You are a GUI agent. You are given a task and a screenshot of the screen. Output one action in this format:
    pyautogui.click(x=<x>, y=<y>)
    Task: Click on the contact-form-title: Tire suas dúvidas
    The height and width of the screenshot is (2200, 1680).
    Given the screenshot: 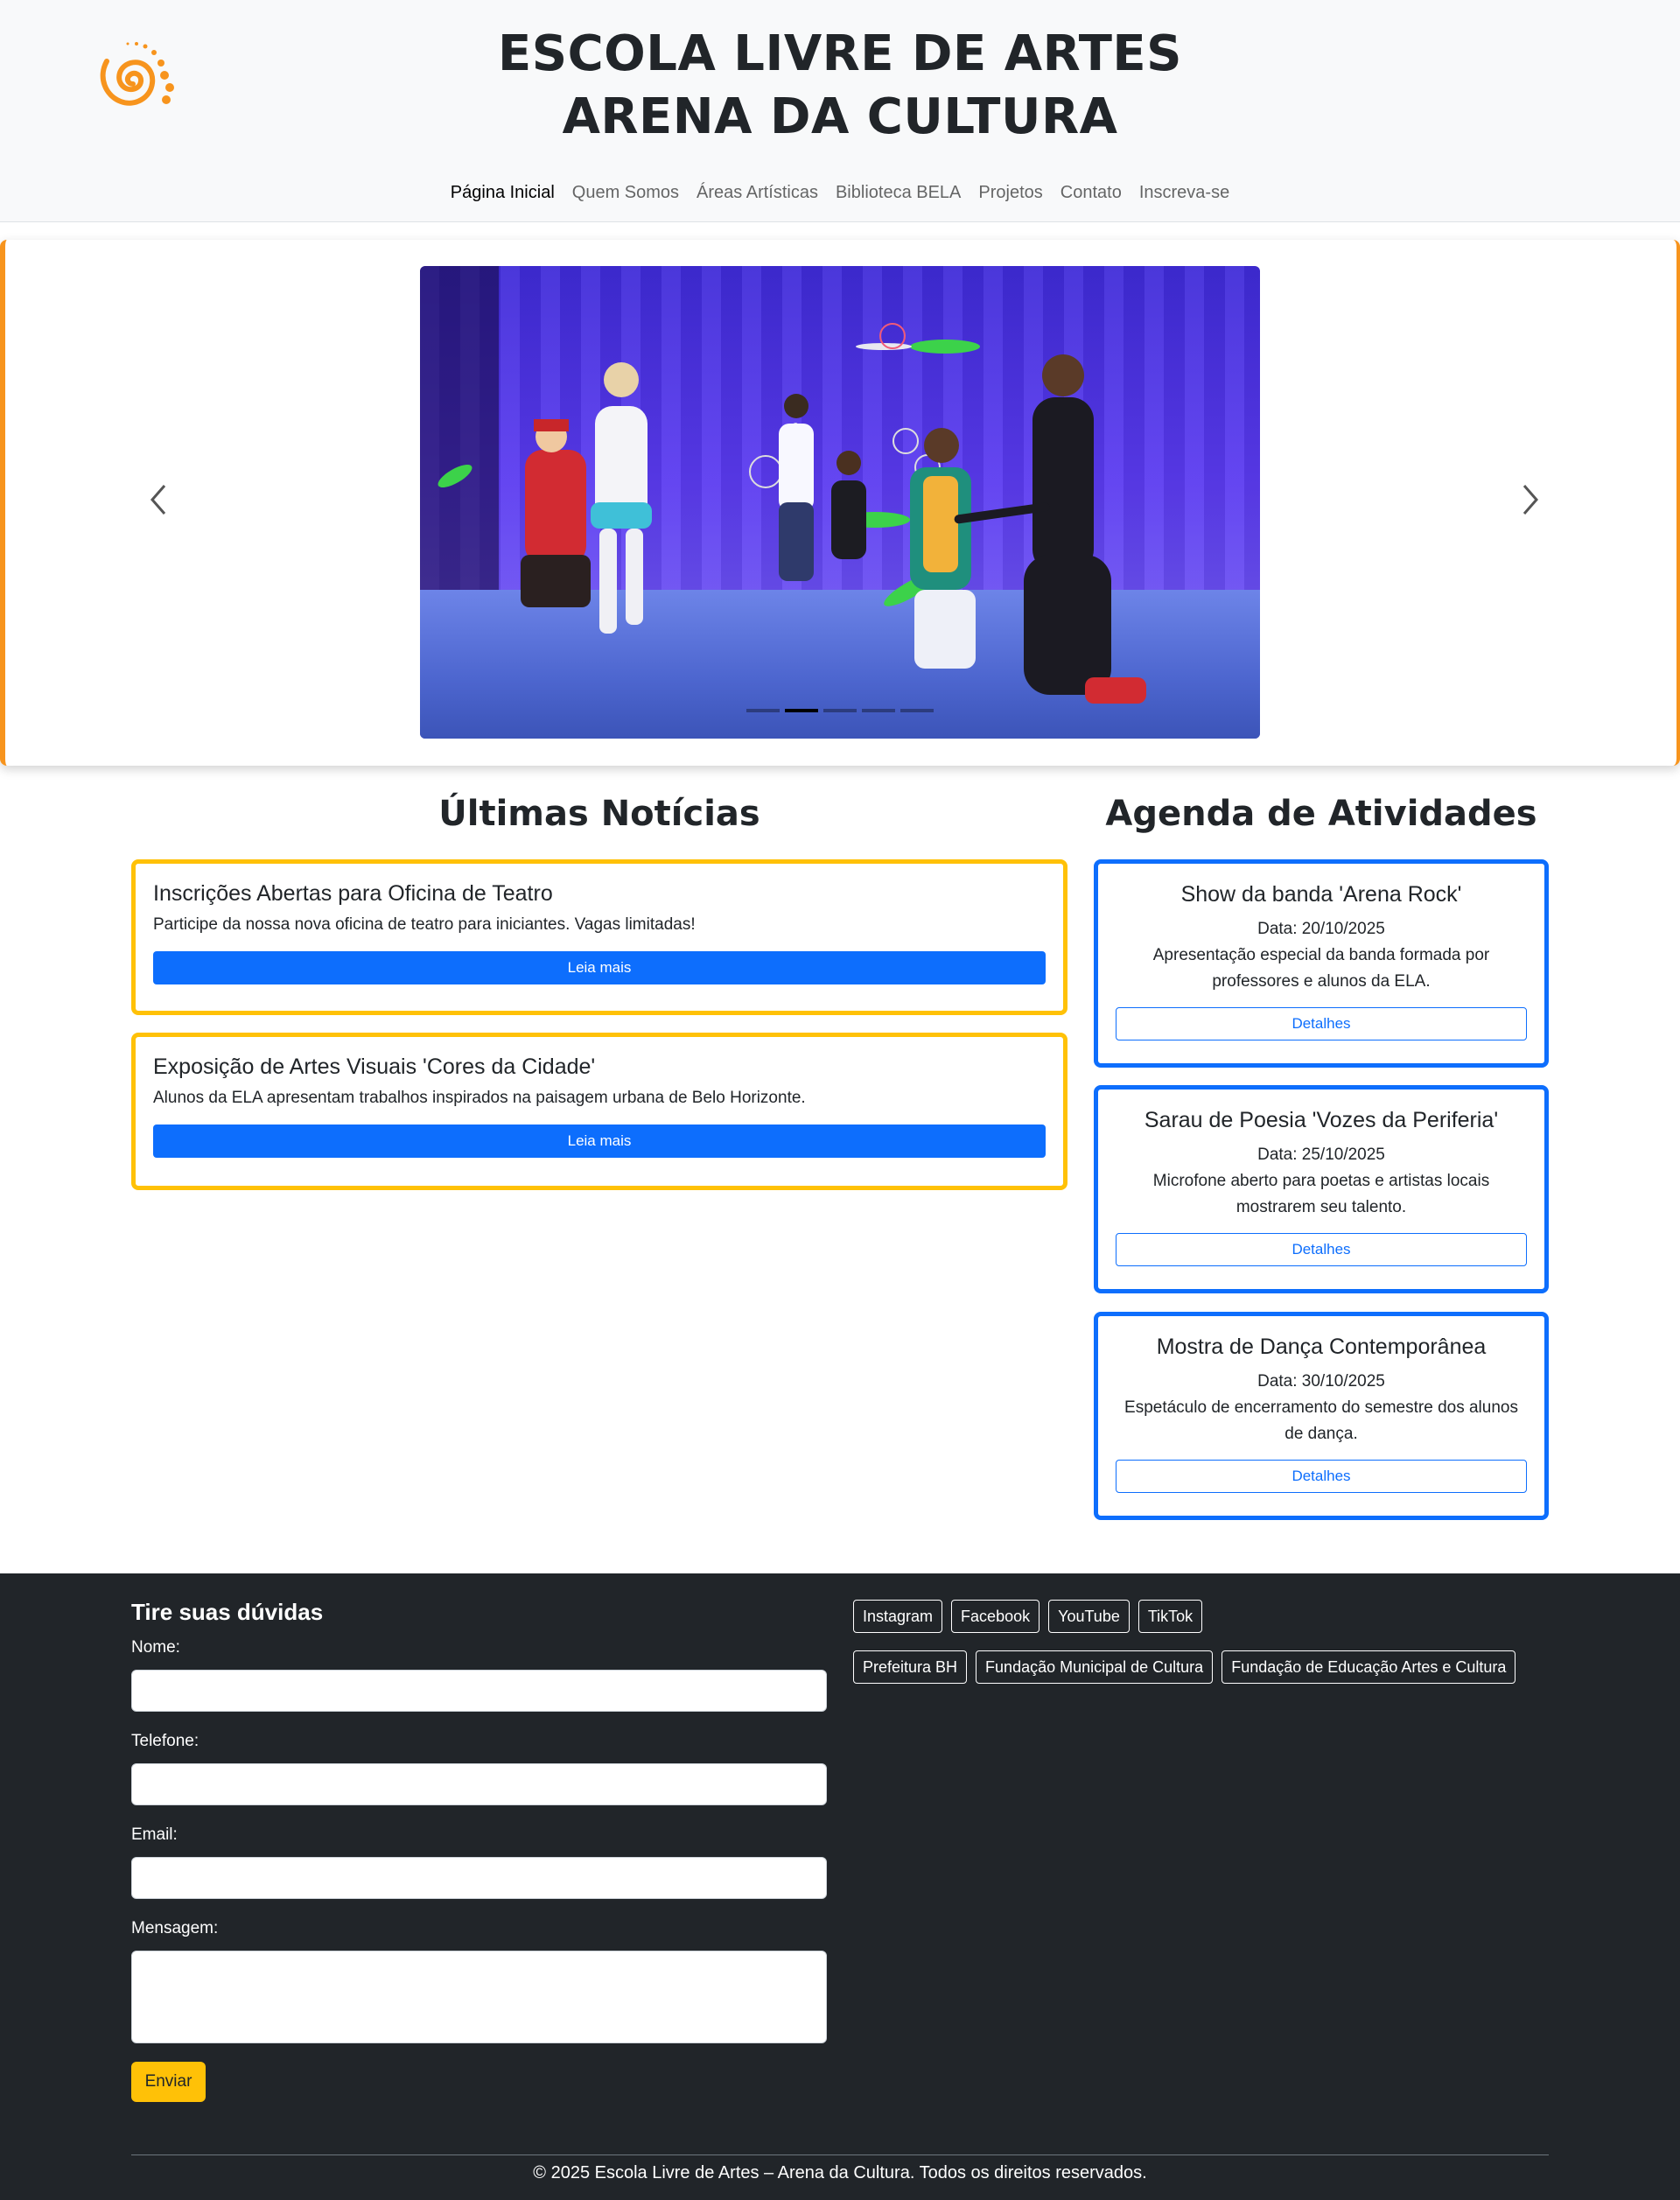 What is the action you would take?
    pyautogui.click(x=227, y=1612)
    